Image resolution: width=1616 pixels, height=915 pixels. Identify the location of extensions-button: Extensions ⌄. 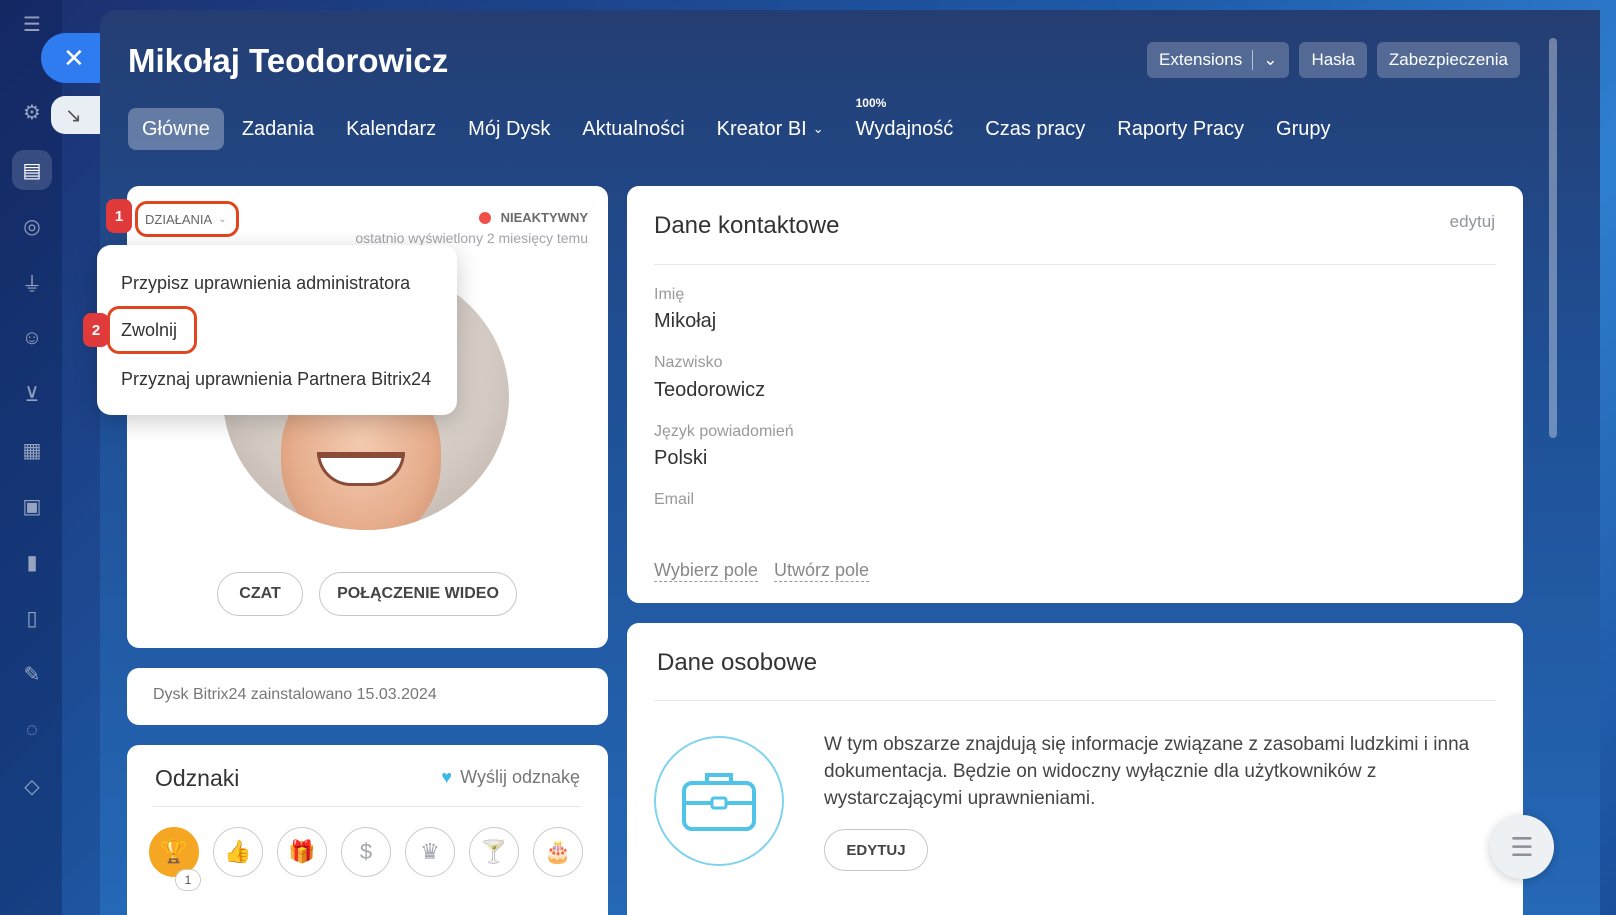
(1218, 60).